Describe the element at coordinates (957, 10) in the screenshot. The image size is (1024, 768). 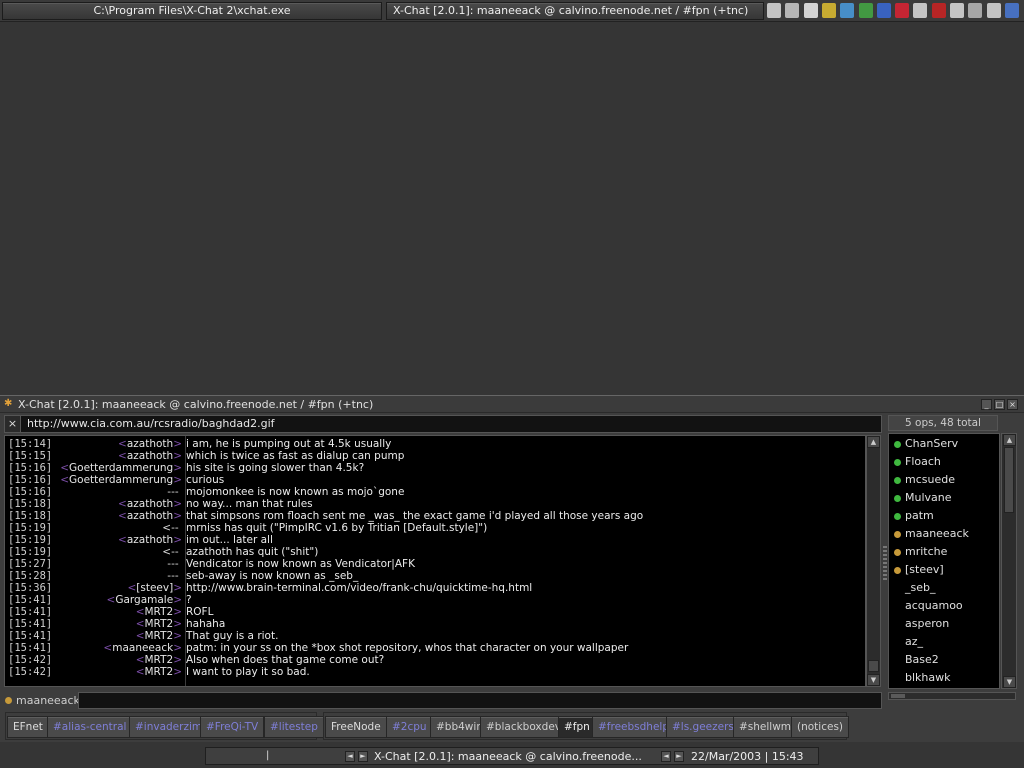
I see `speaker-icon` at that location.